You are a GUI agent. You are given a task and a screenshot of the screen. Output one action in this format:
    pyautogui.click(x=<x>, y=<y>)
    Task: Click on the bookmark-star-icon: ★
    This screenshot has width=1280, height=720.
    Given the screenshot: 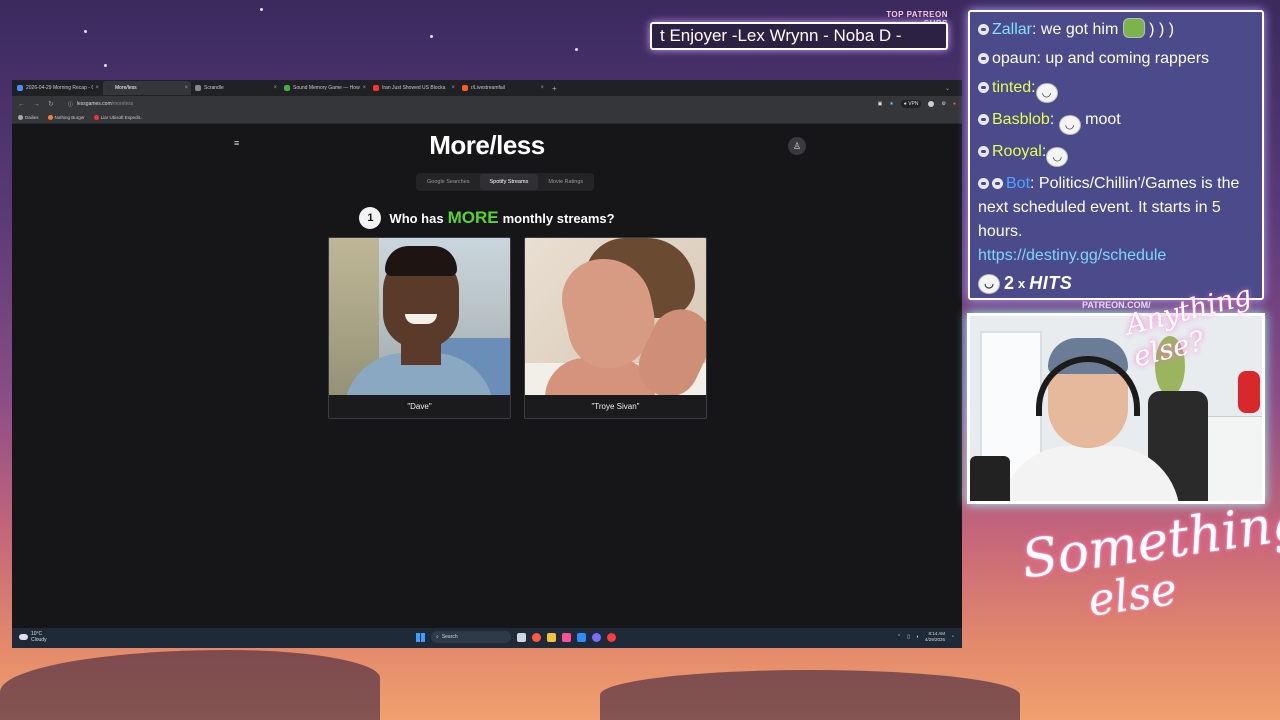 What is the action you would take?
    pyautogui.click(x=891, y=104)
    